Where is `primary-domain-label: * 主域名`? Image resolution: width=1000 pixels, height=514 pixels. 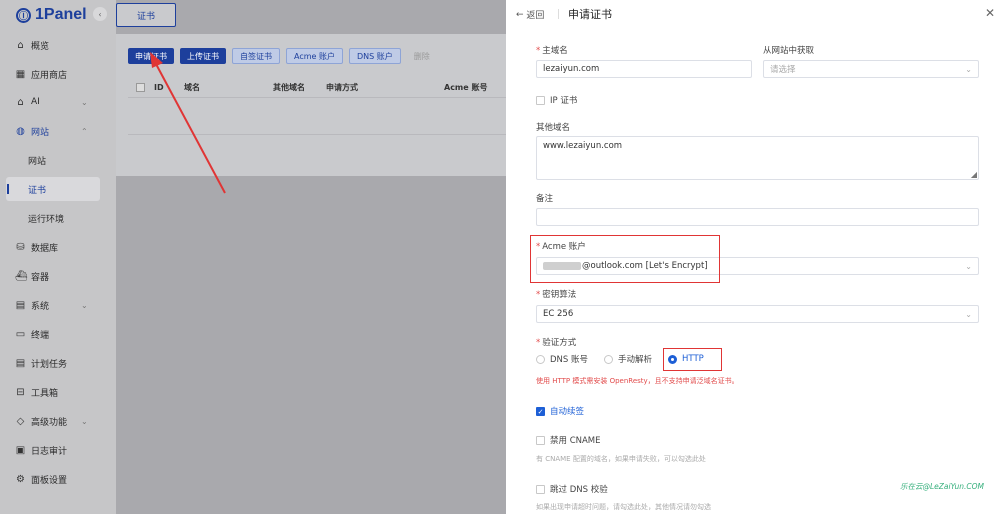
primary-domain-label: * 主域名 is located at coordinates (552, 50).